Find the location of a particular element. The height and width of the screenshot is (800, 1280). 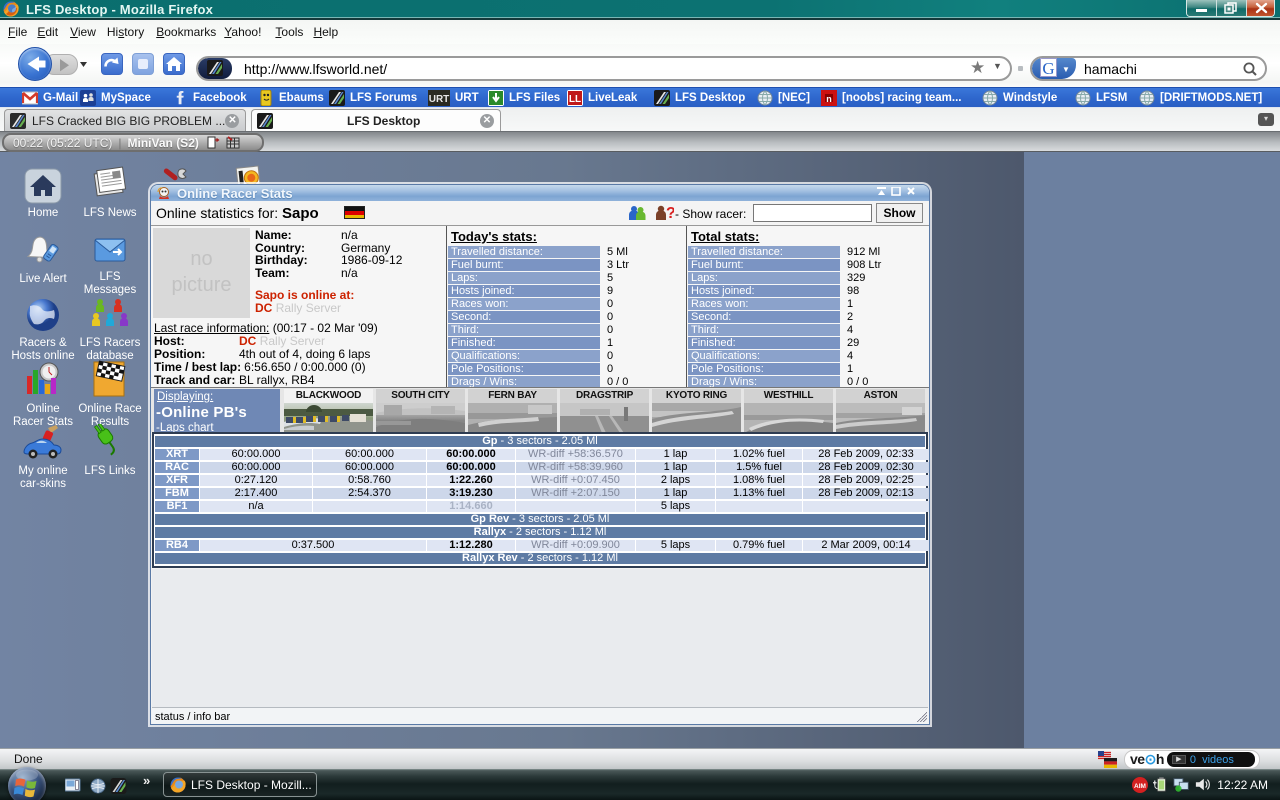

svg-text: URT is located at coordinates (439, 99).